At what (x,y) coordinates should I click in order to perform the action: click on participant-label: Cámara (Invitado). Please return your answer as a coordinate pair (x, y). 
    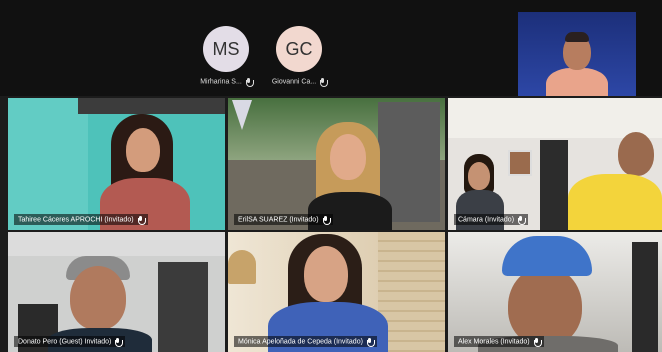
    Looking at the image, I should click on (491, 219).